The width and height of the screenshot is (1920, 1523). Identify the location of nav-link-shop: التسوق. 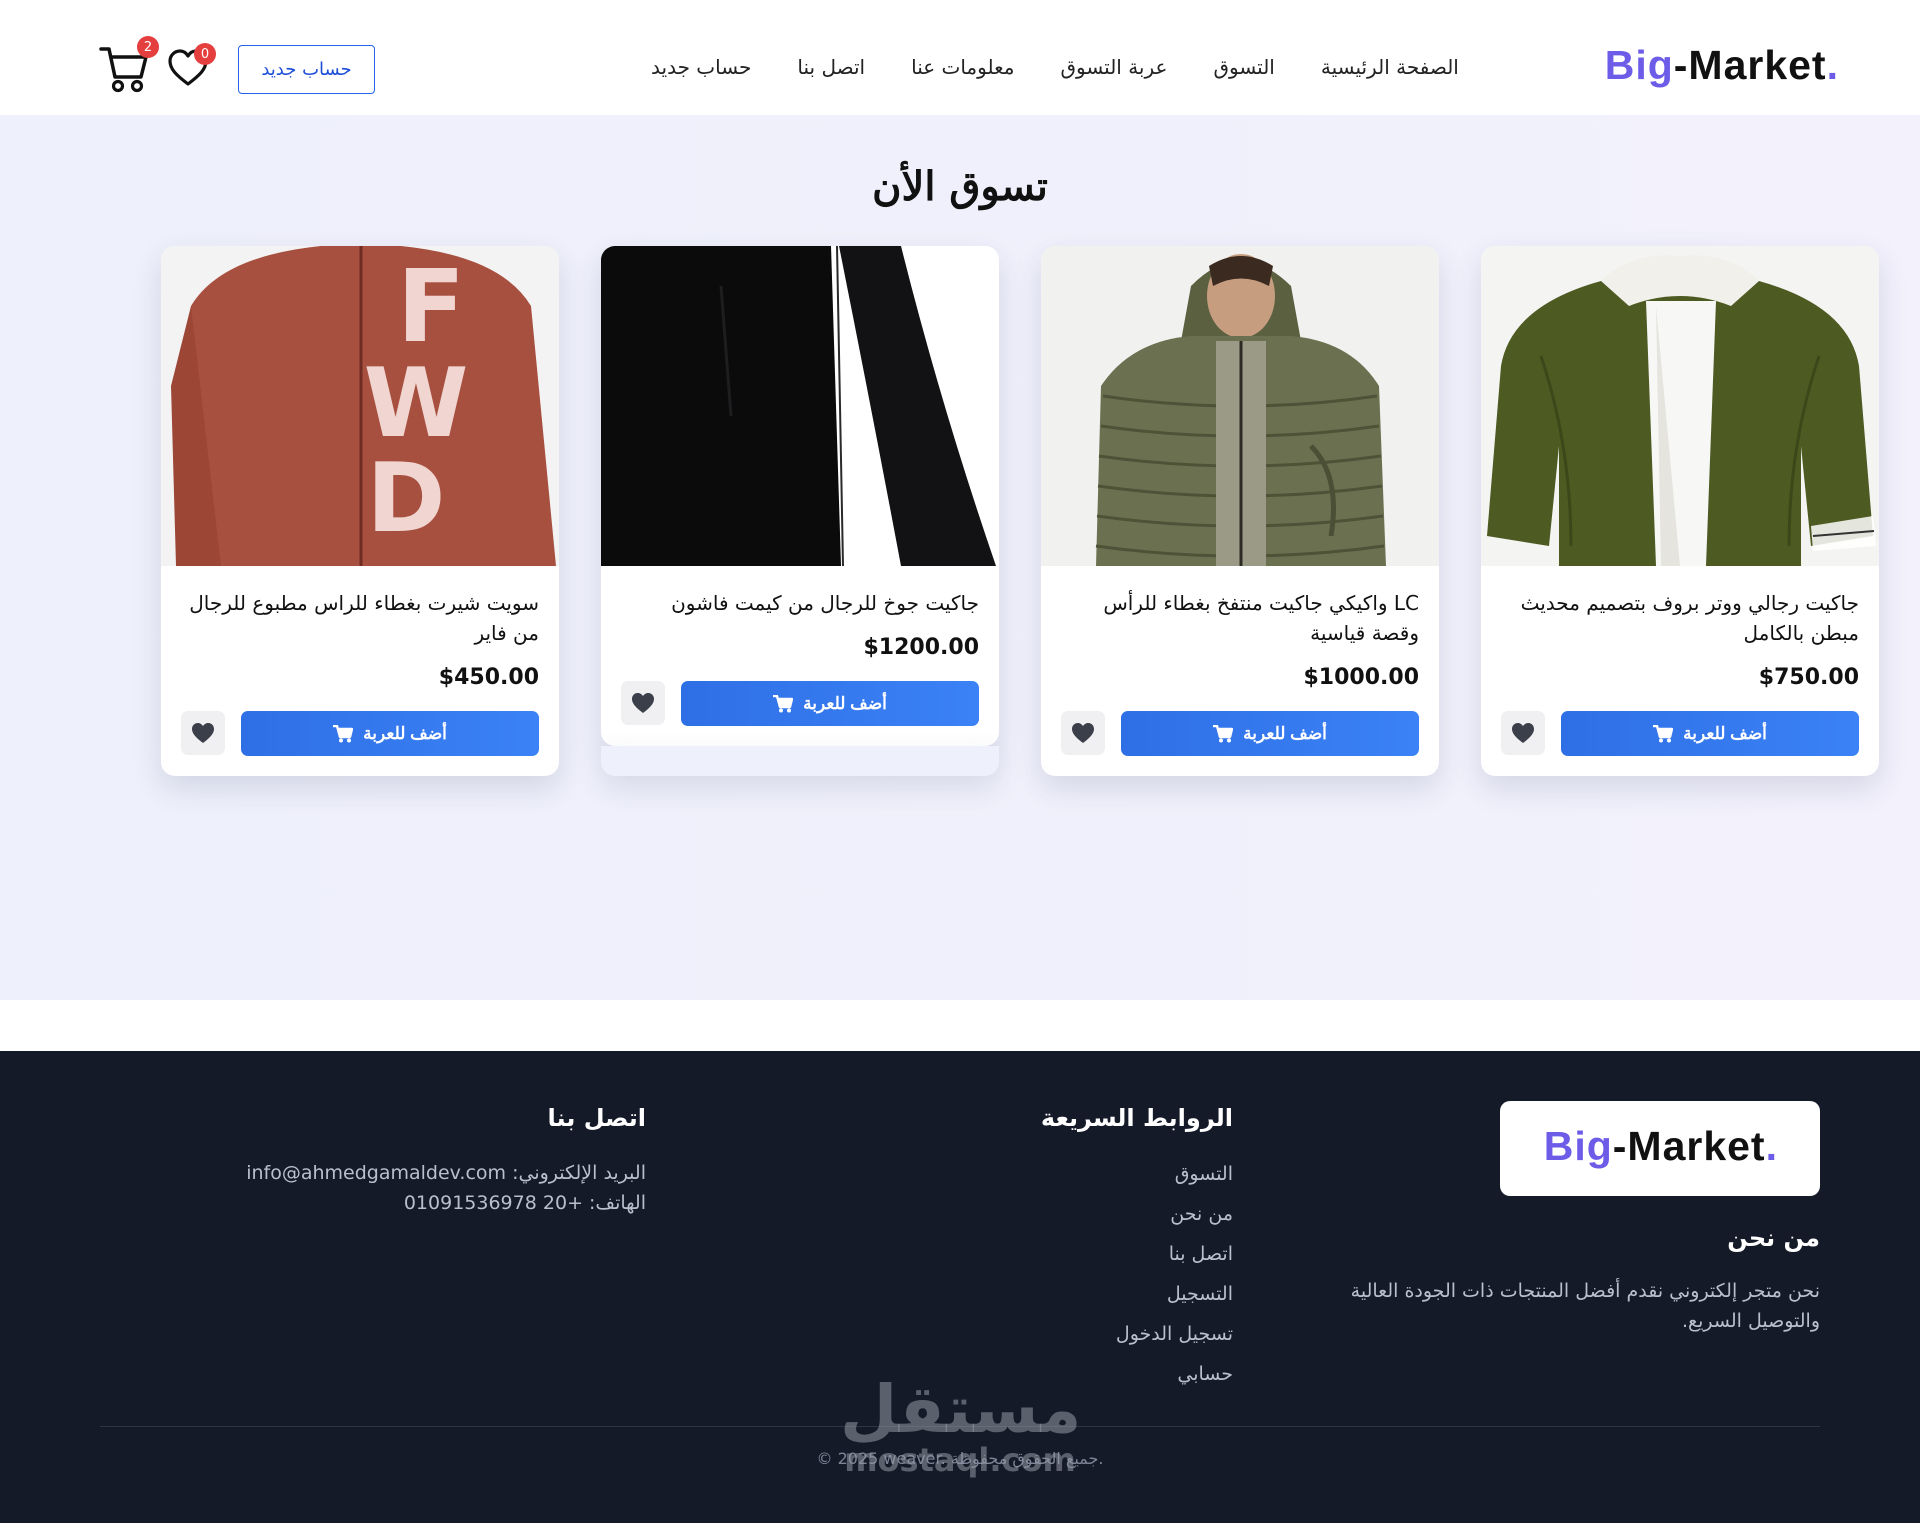
(1243, 67).